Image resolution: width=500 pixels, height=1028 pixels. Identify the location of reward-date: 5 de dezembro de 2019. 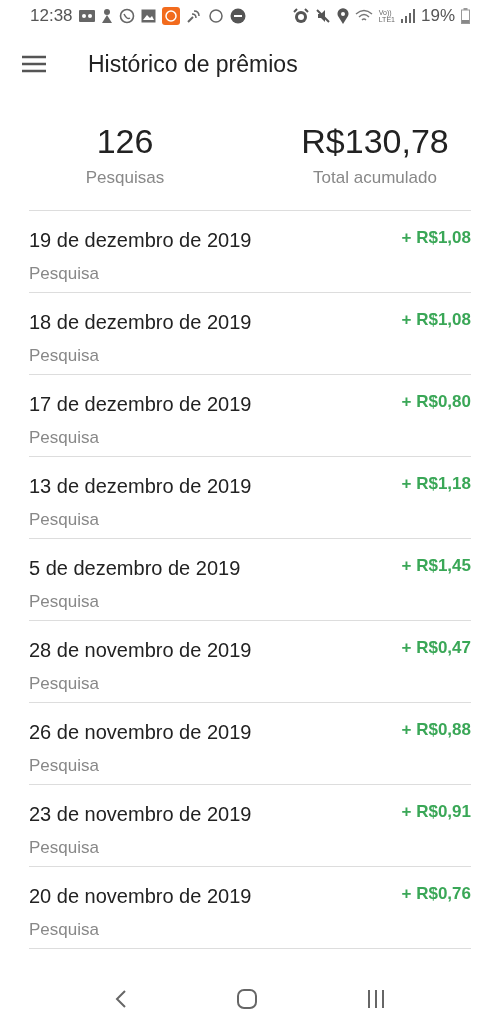
(135, 568).